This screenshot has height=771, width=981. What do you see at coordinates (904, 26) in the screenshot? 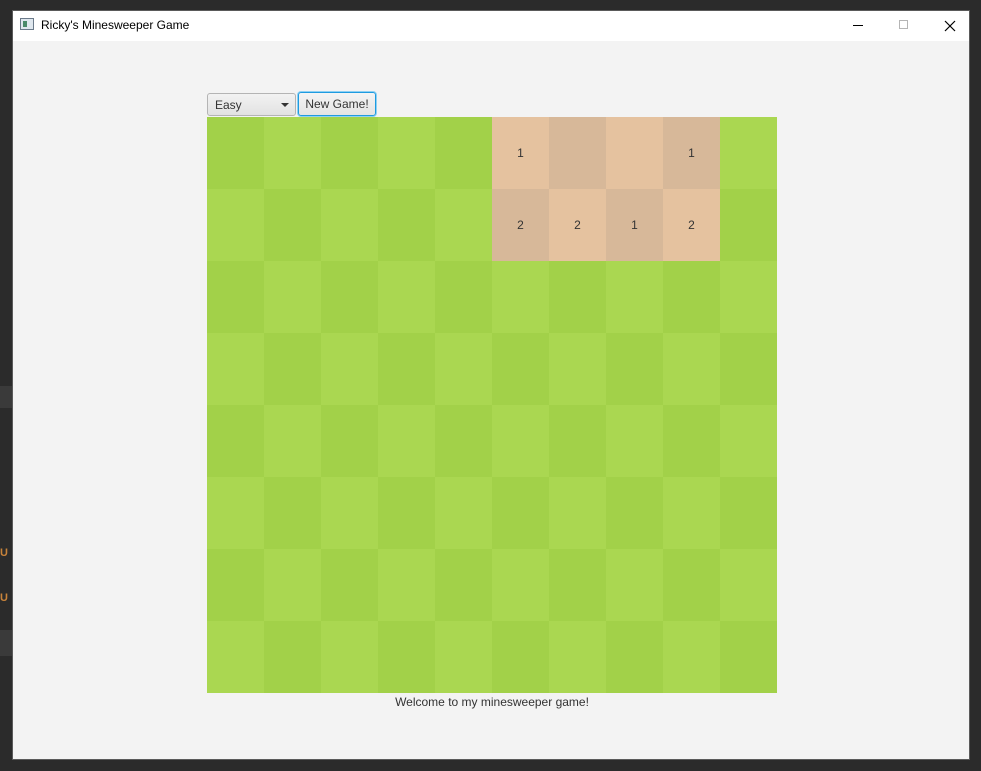
I see `maximize-button` at bounding box center [904, 26].